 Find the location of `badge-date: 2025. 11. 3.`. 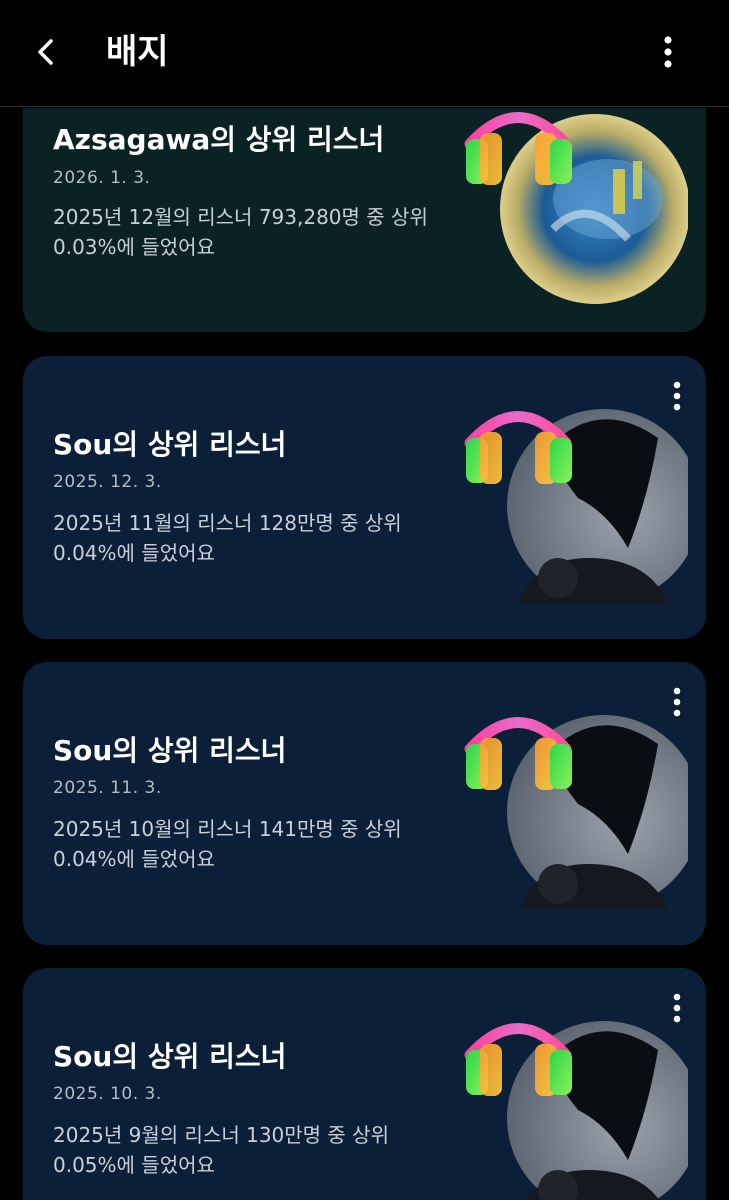

badge-date: 2025. 11. 3. is located at coordinates (107, 788).